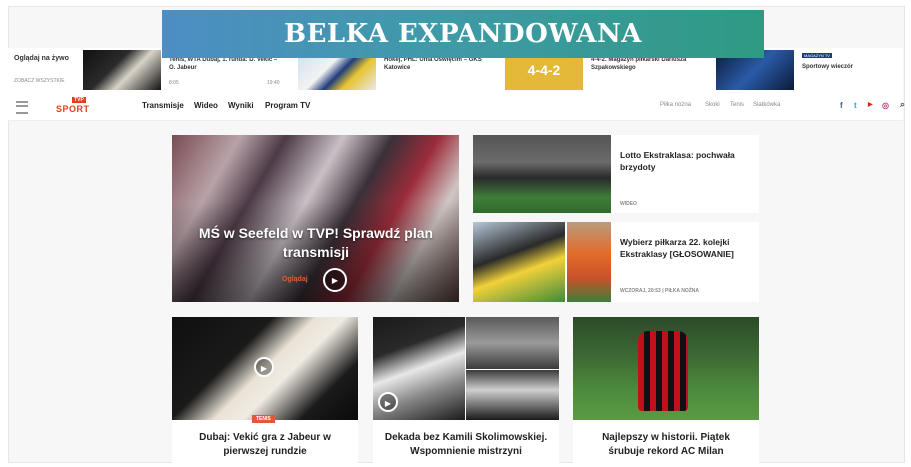  Describe the element at coordinates (39, 81) in the screenshot. I see `live-sub-link: ZOBACZ WSZYSTKIE` at that location.